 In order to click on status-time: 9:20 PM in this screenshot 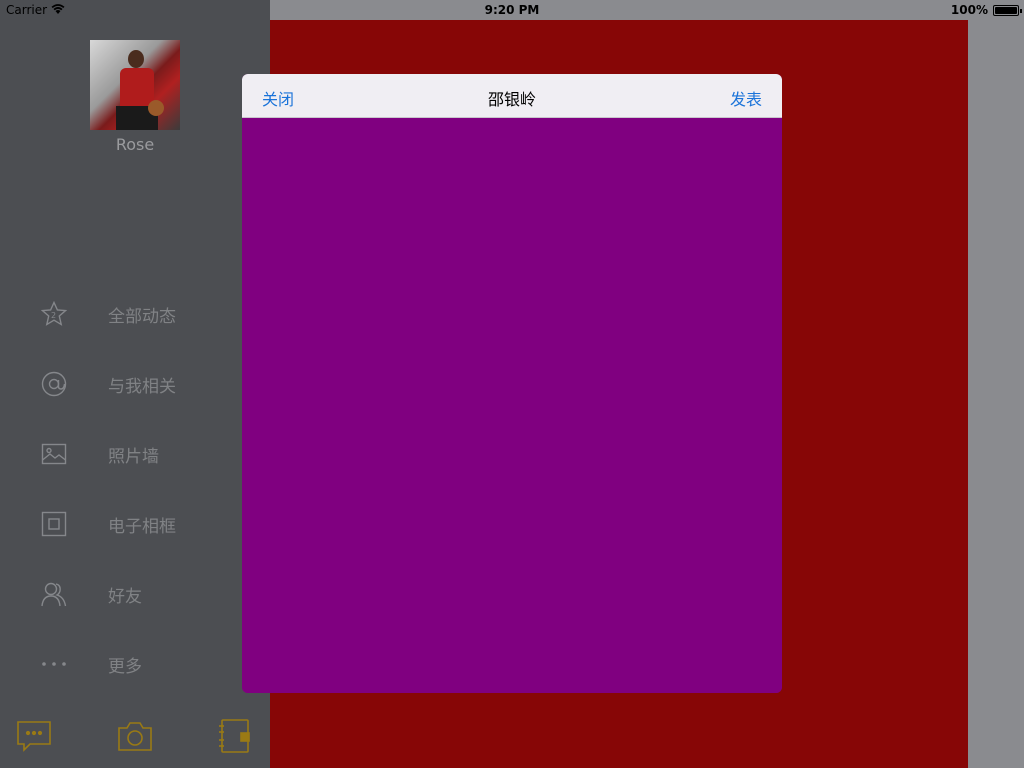, I will do `click(512, 10)`.